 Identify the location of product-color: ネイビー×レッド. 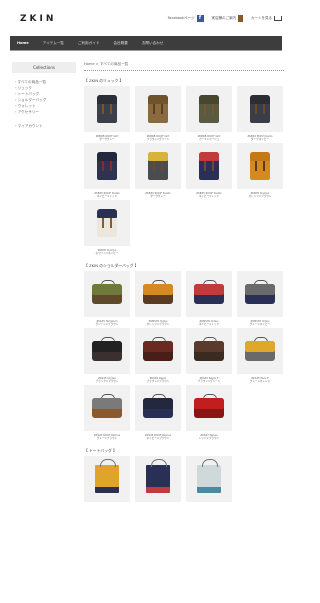
(209, 325).